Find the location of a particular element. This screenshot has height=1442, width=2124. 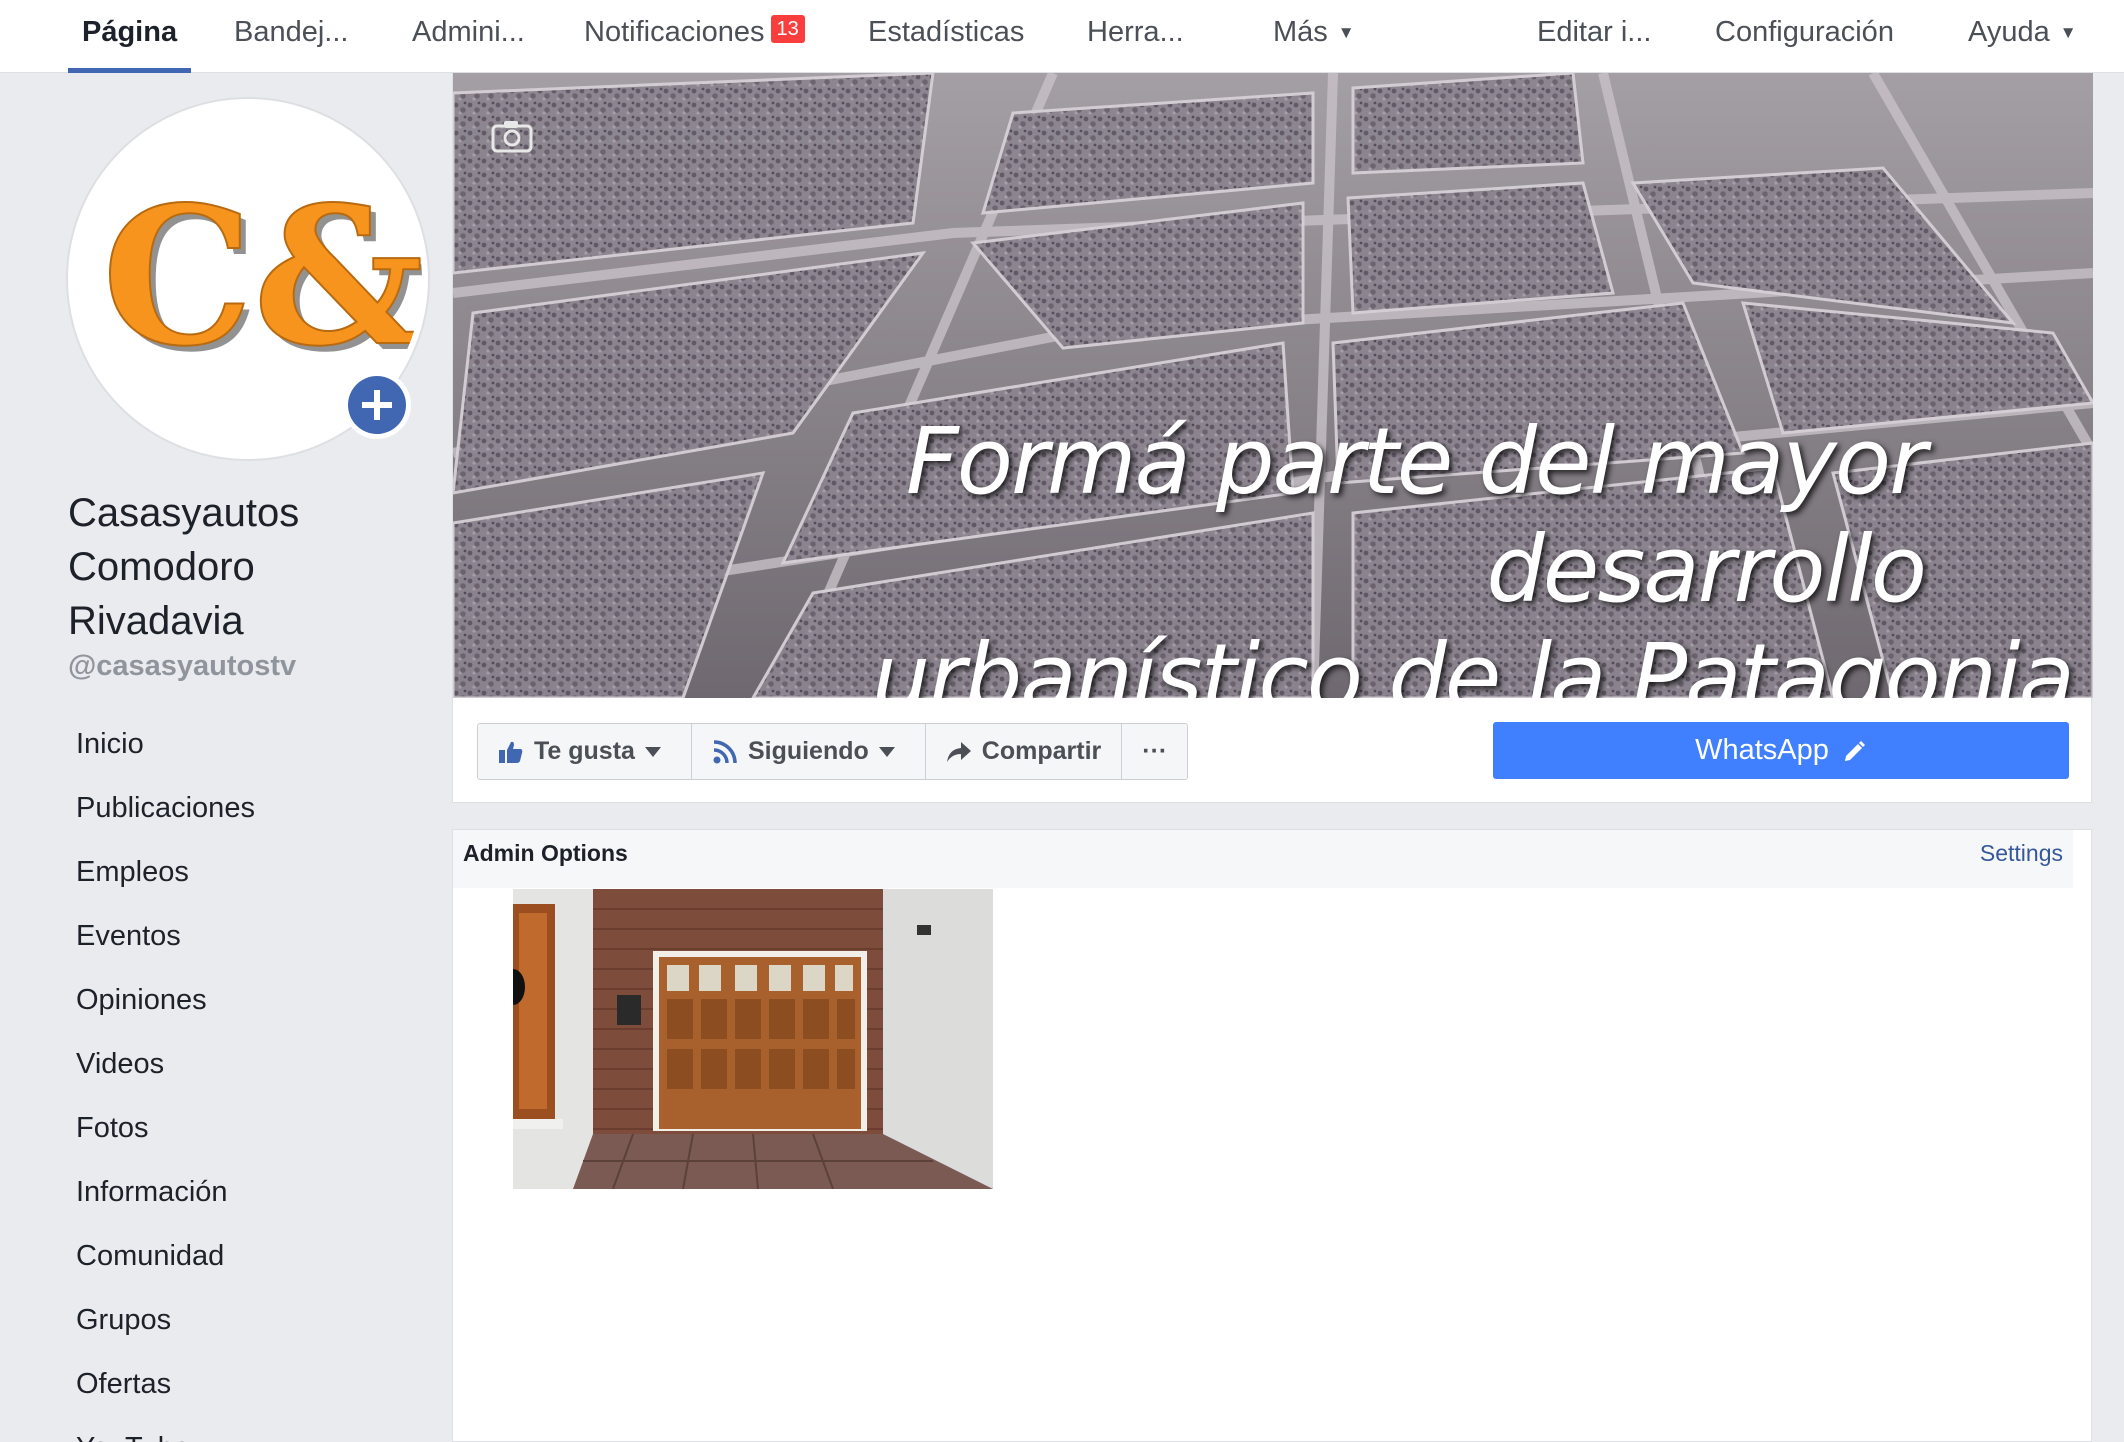

door-photo-thumbnail is located at coordinates (753, 1039).